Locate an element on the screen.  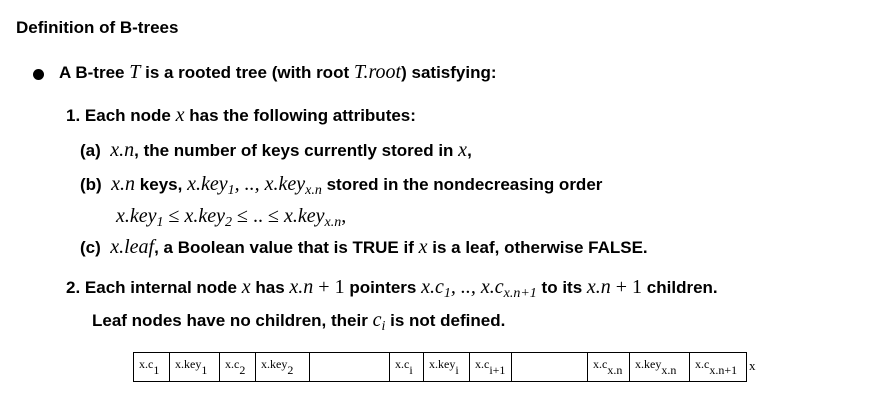
item-2-cont-post: is not defined. is located at coordinates (448, 320).